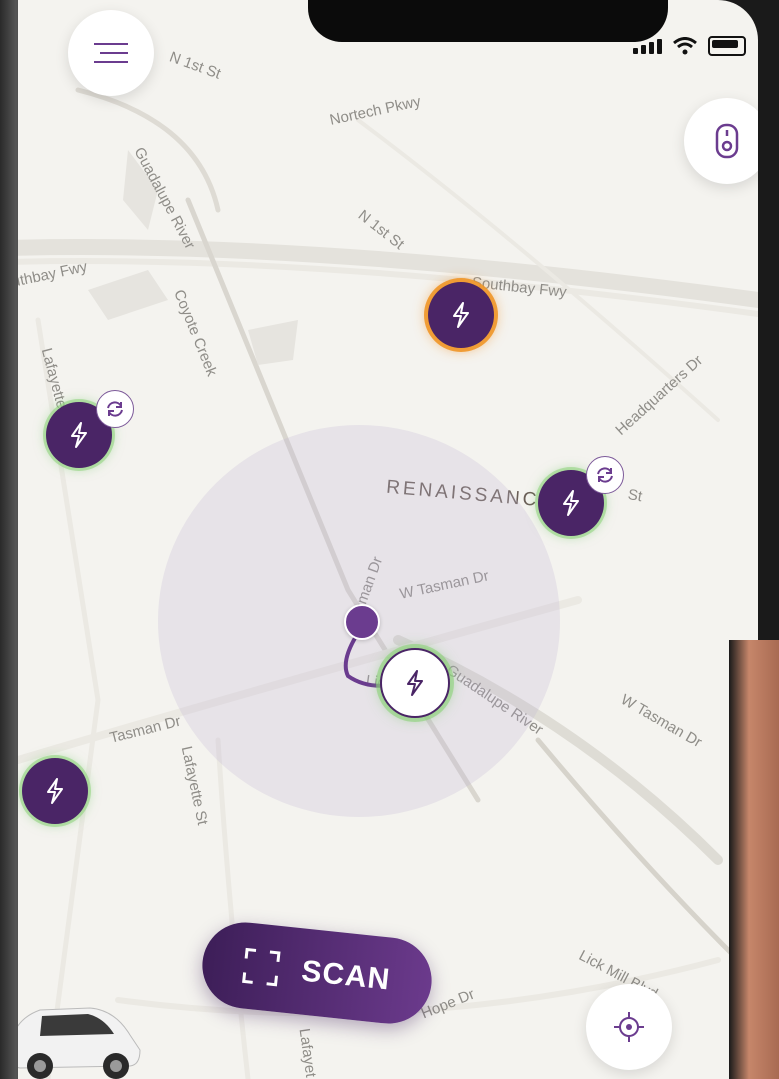 The width and height of the screenshot is (779, 1079). I want to click on charger-marker, so click(55, 791).